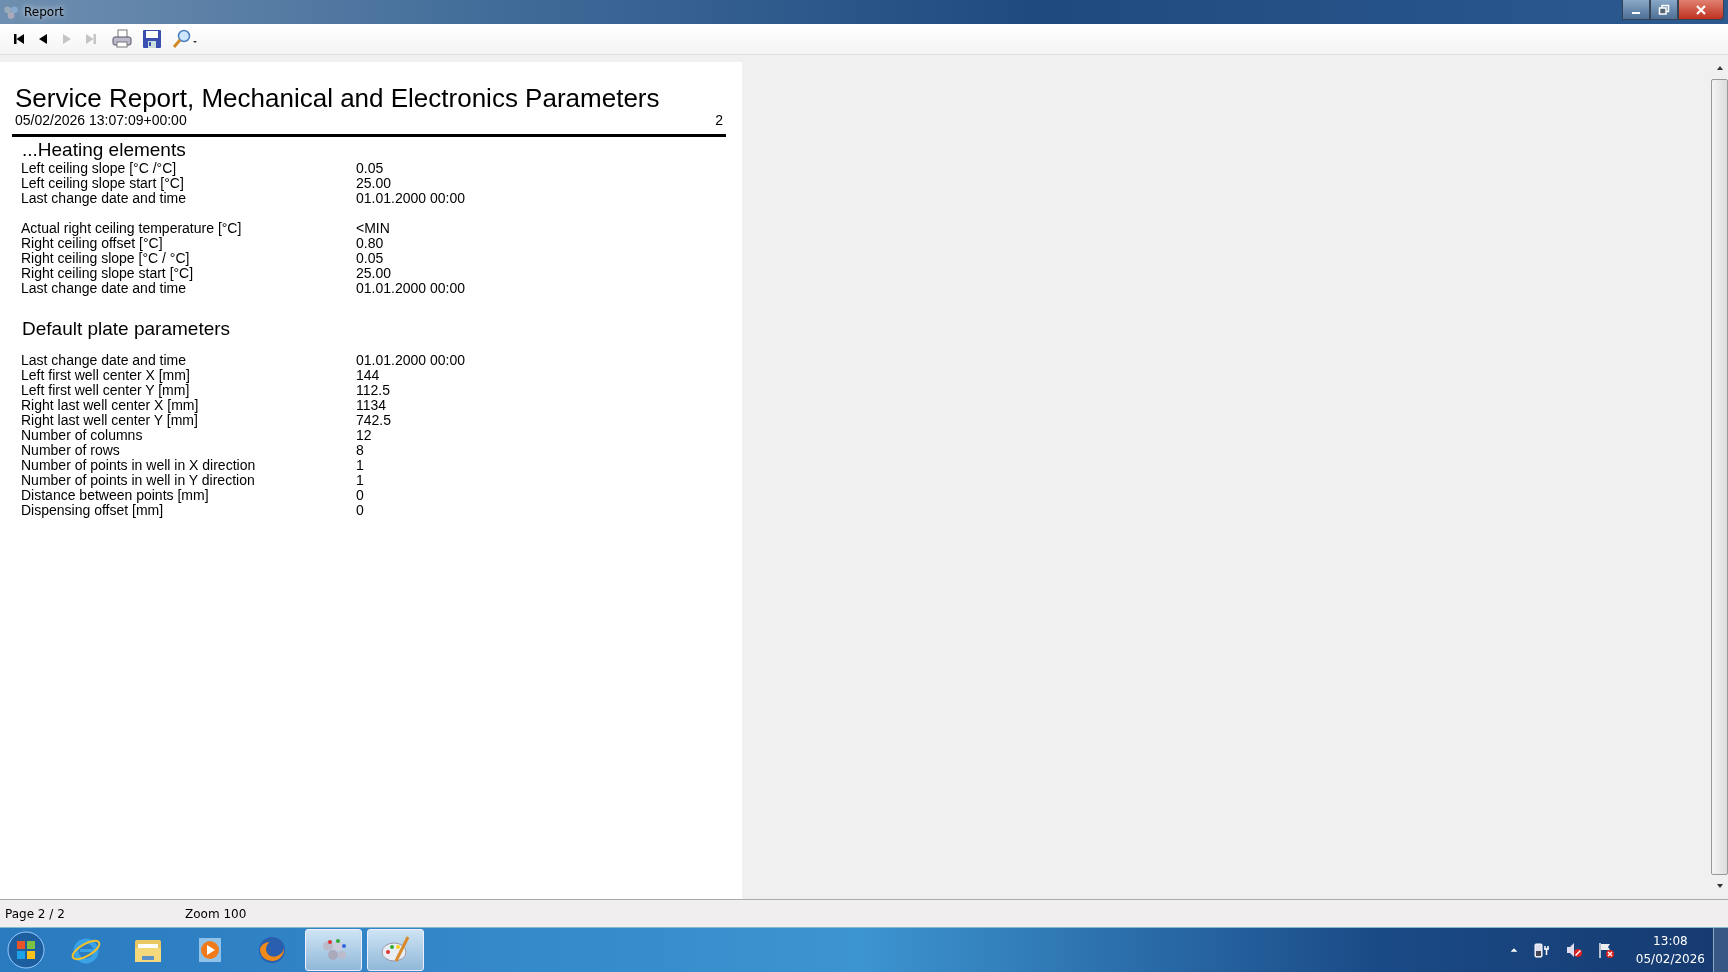 The width and height of the screenshot is (1728, 972). Describe the element at coordinates (364, 435) in the screenshot. I see `parameter-value: 12` at that location.